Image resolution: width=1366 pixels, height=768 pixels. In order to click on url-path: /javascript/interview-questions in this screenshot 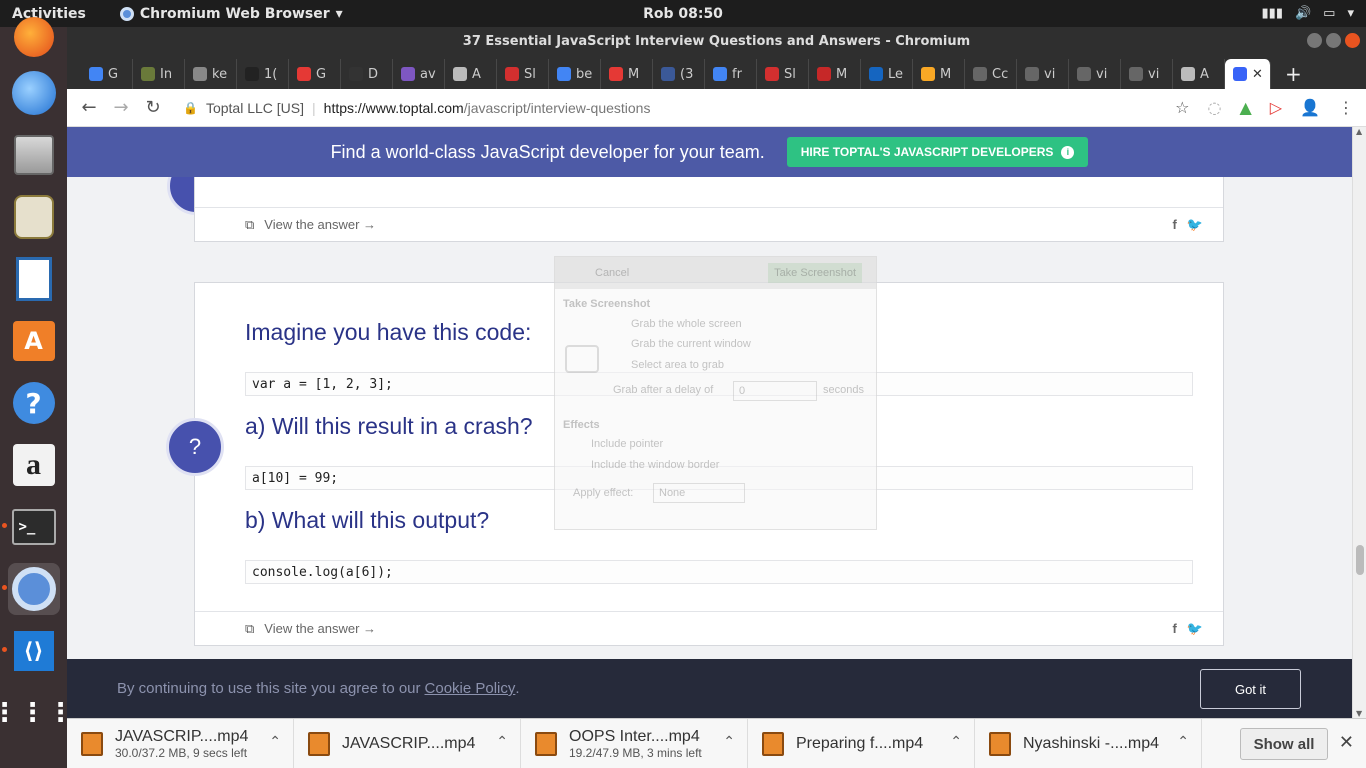, I will do `click(557, 108)`.